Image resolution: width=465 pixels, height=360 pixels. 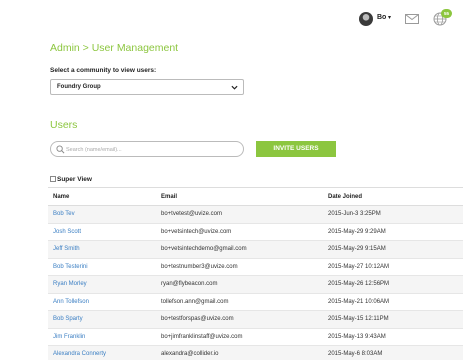 I want to click on community-select-value: Foundry Group, so click(x=79, y=87).